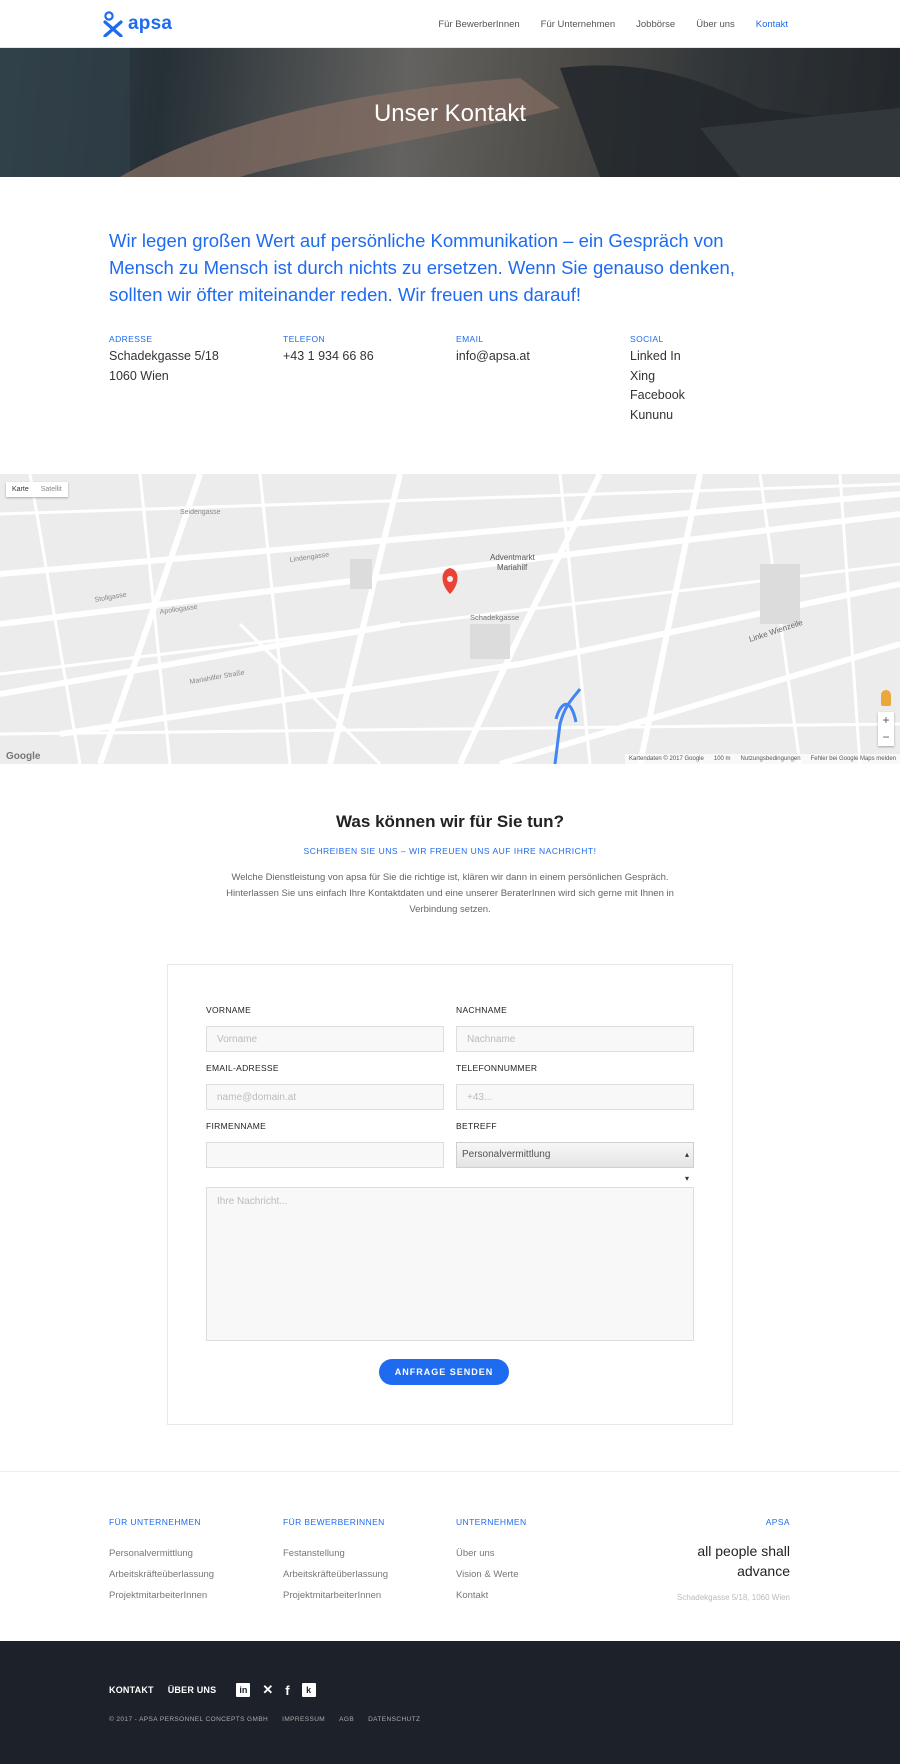 This screenshot has width=900, height=1764. I want to click on pegman-icon, so click(886, 698).